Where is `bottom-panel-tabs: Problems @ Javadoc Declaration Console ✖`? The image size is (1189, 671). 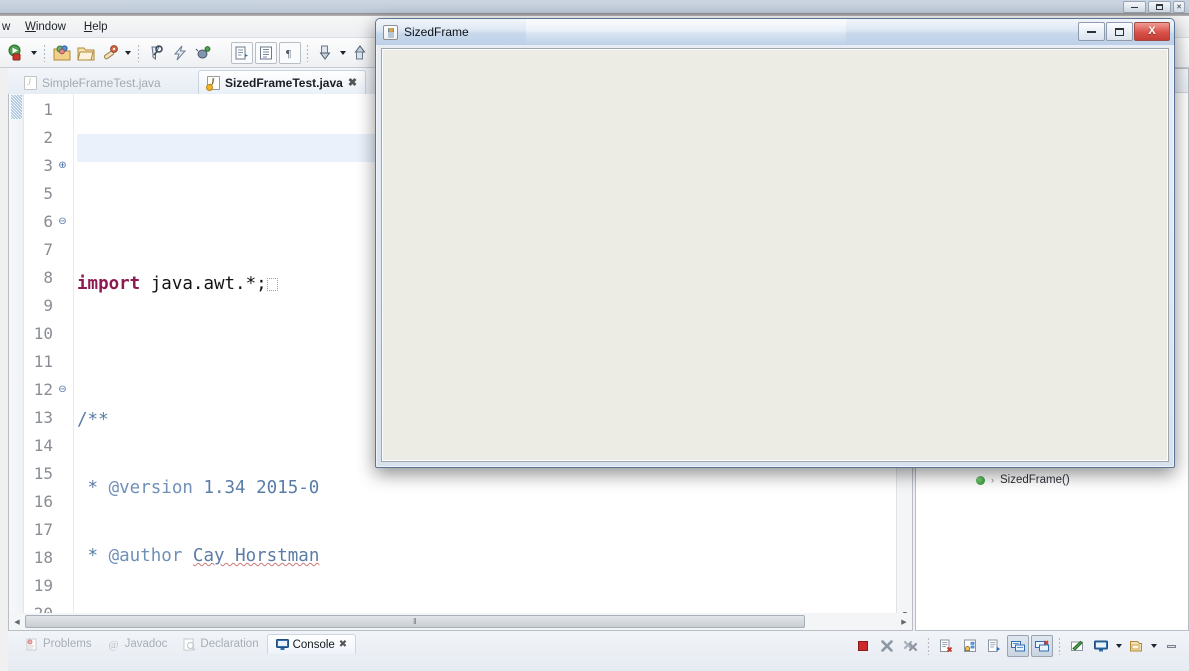 bottom-panel-tabs: Problems @ Javadoc Declaration Console ✖ is located at coordinates (187, 644).